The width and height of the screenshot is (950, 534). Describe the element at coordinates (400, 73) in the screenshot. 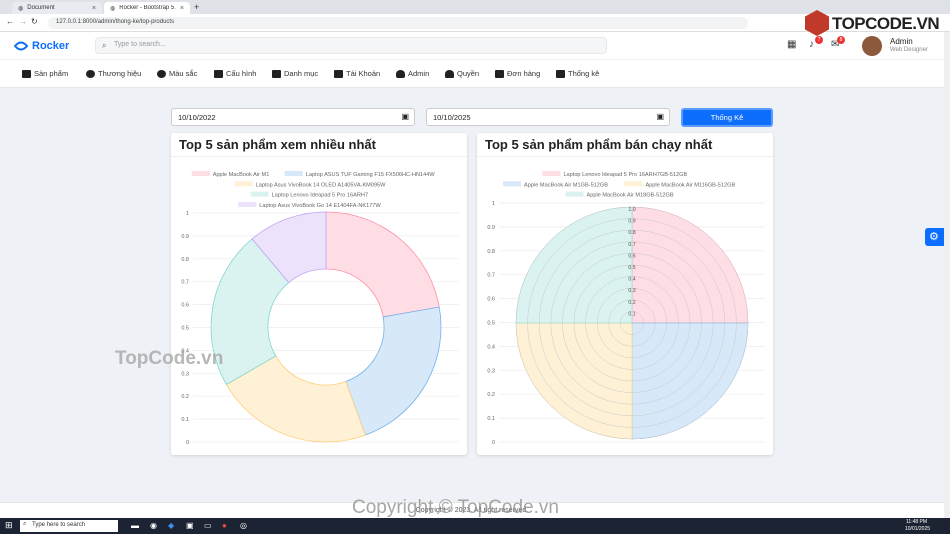

I see `user-icon` at that location.